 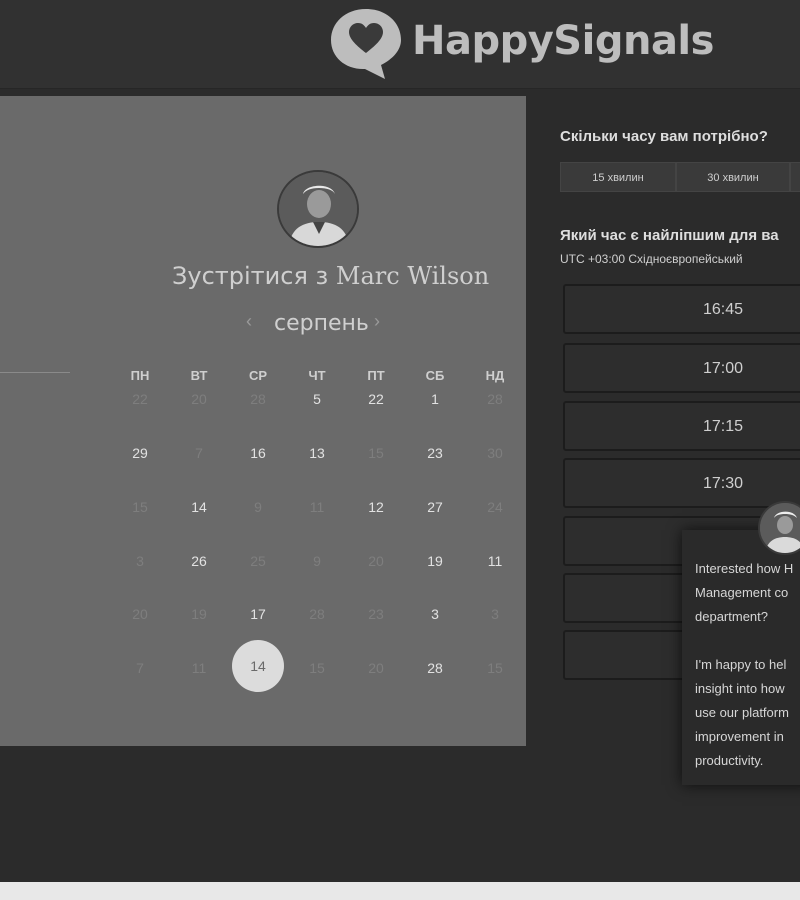 What do you see at coordinates (258, 561) in the screenshot?
I see `calendar-day: 25` at bounding box center [258, 561].